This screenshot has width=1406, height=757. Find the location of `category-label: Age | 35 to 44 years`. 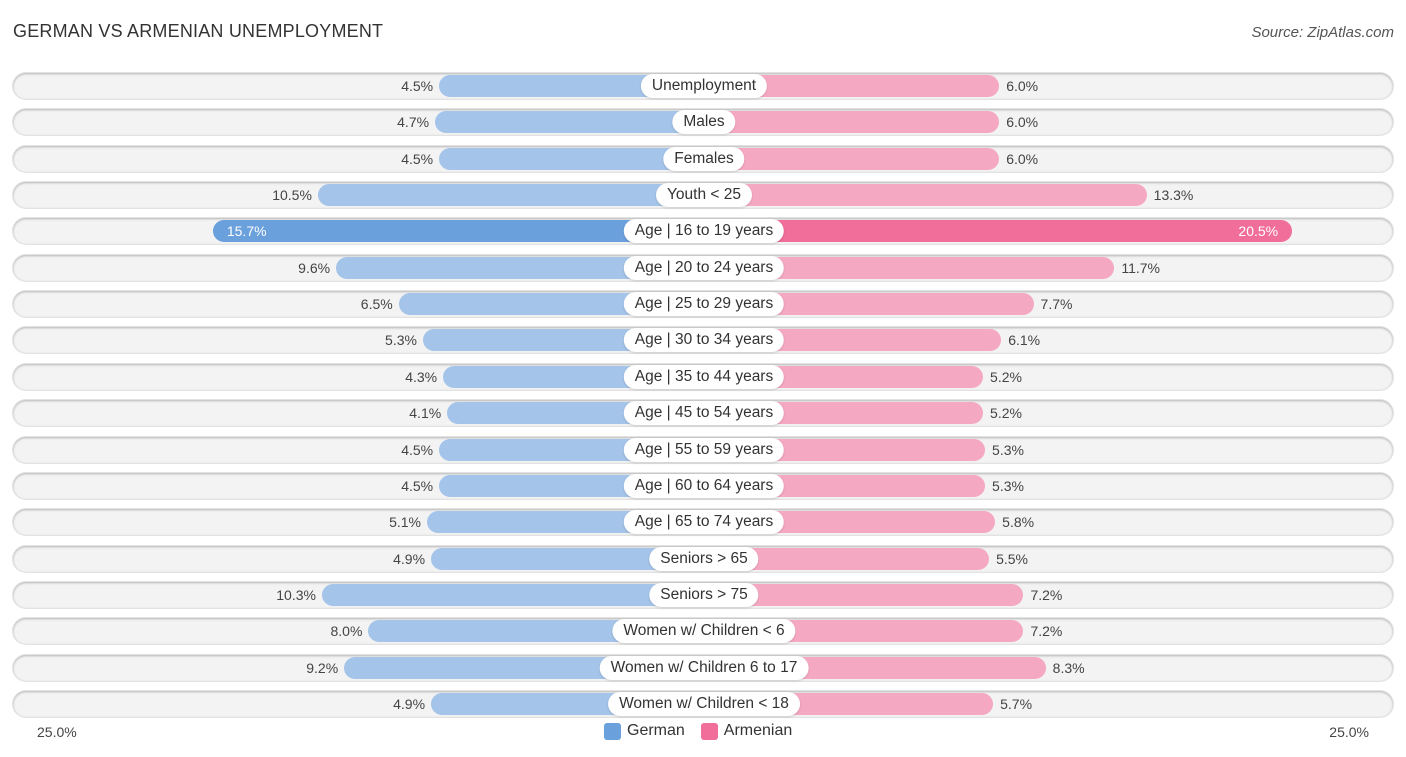

category-label: Age | 35 to 44 years is located at coordinates (704, 376).